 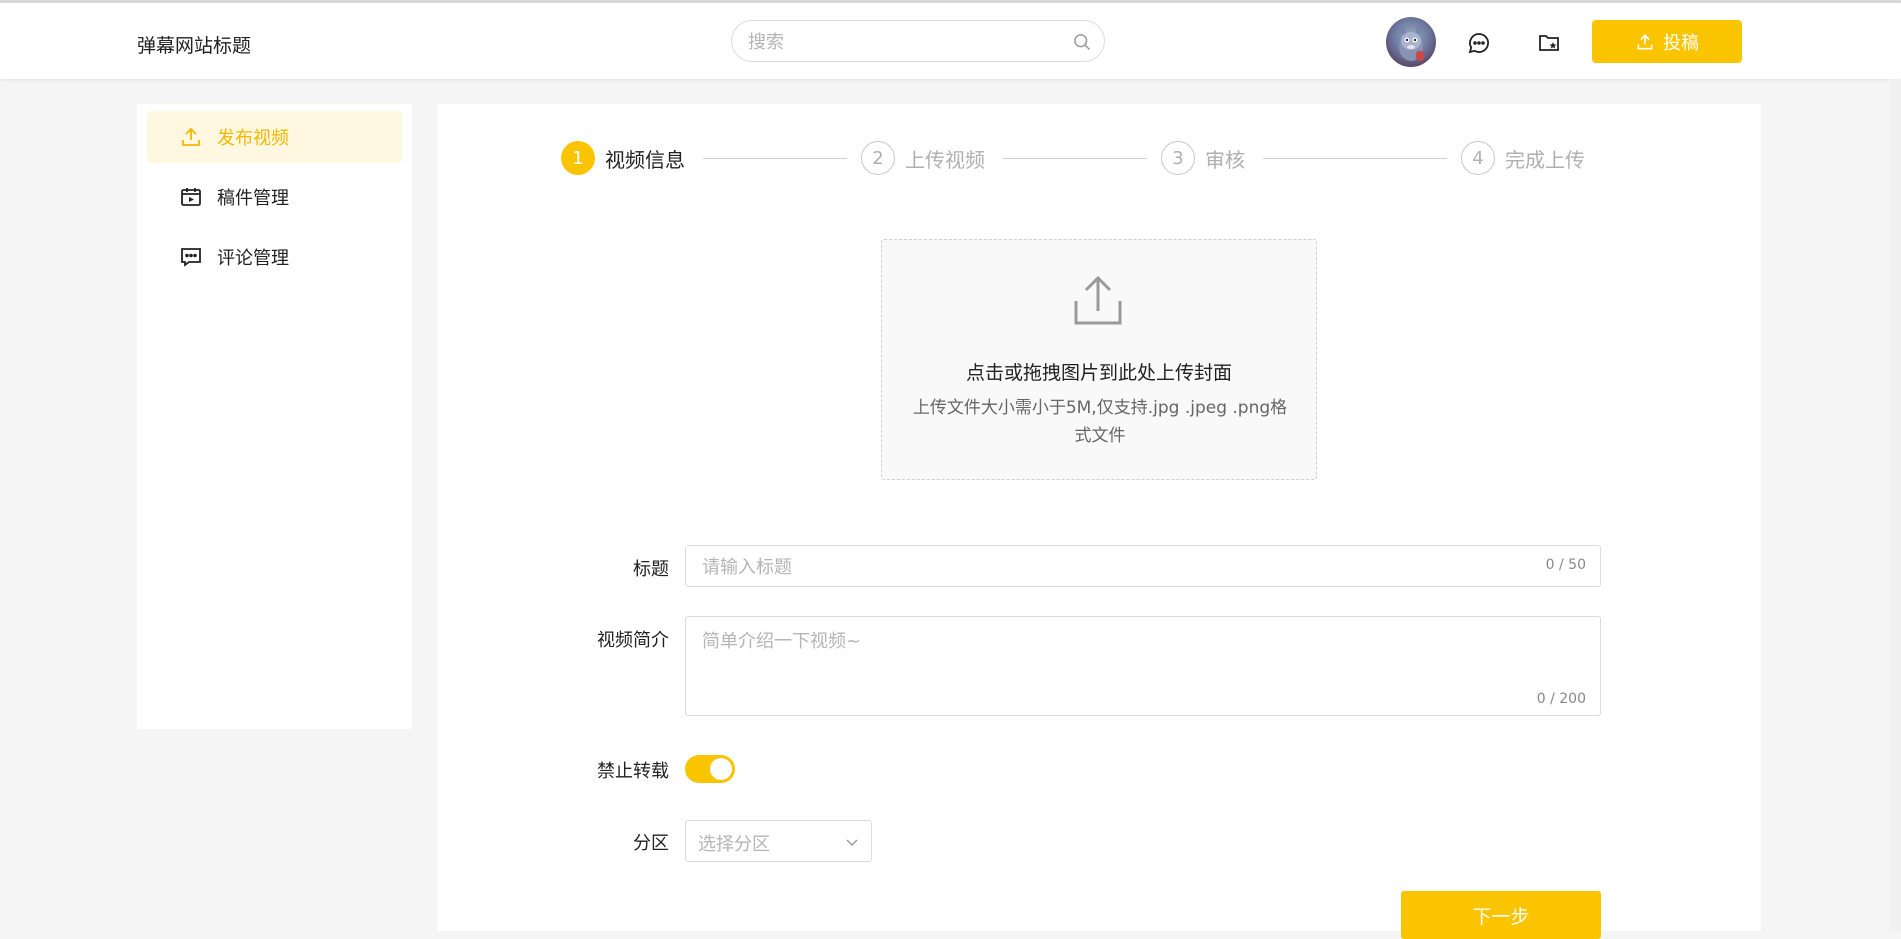 I want to click on intro-label: 视频简介, so click(x=633, y=640).